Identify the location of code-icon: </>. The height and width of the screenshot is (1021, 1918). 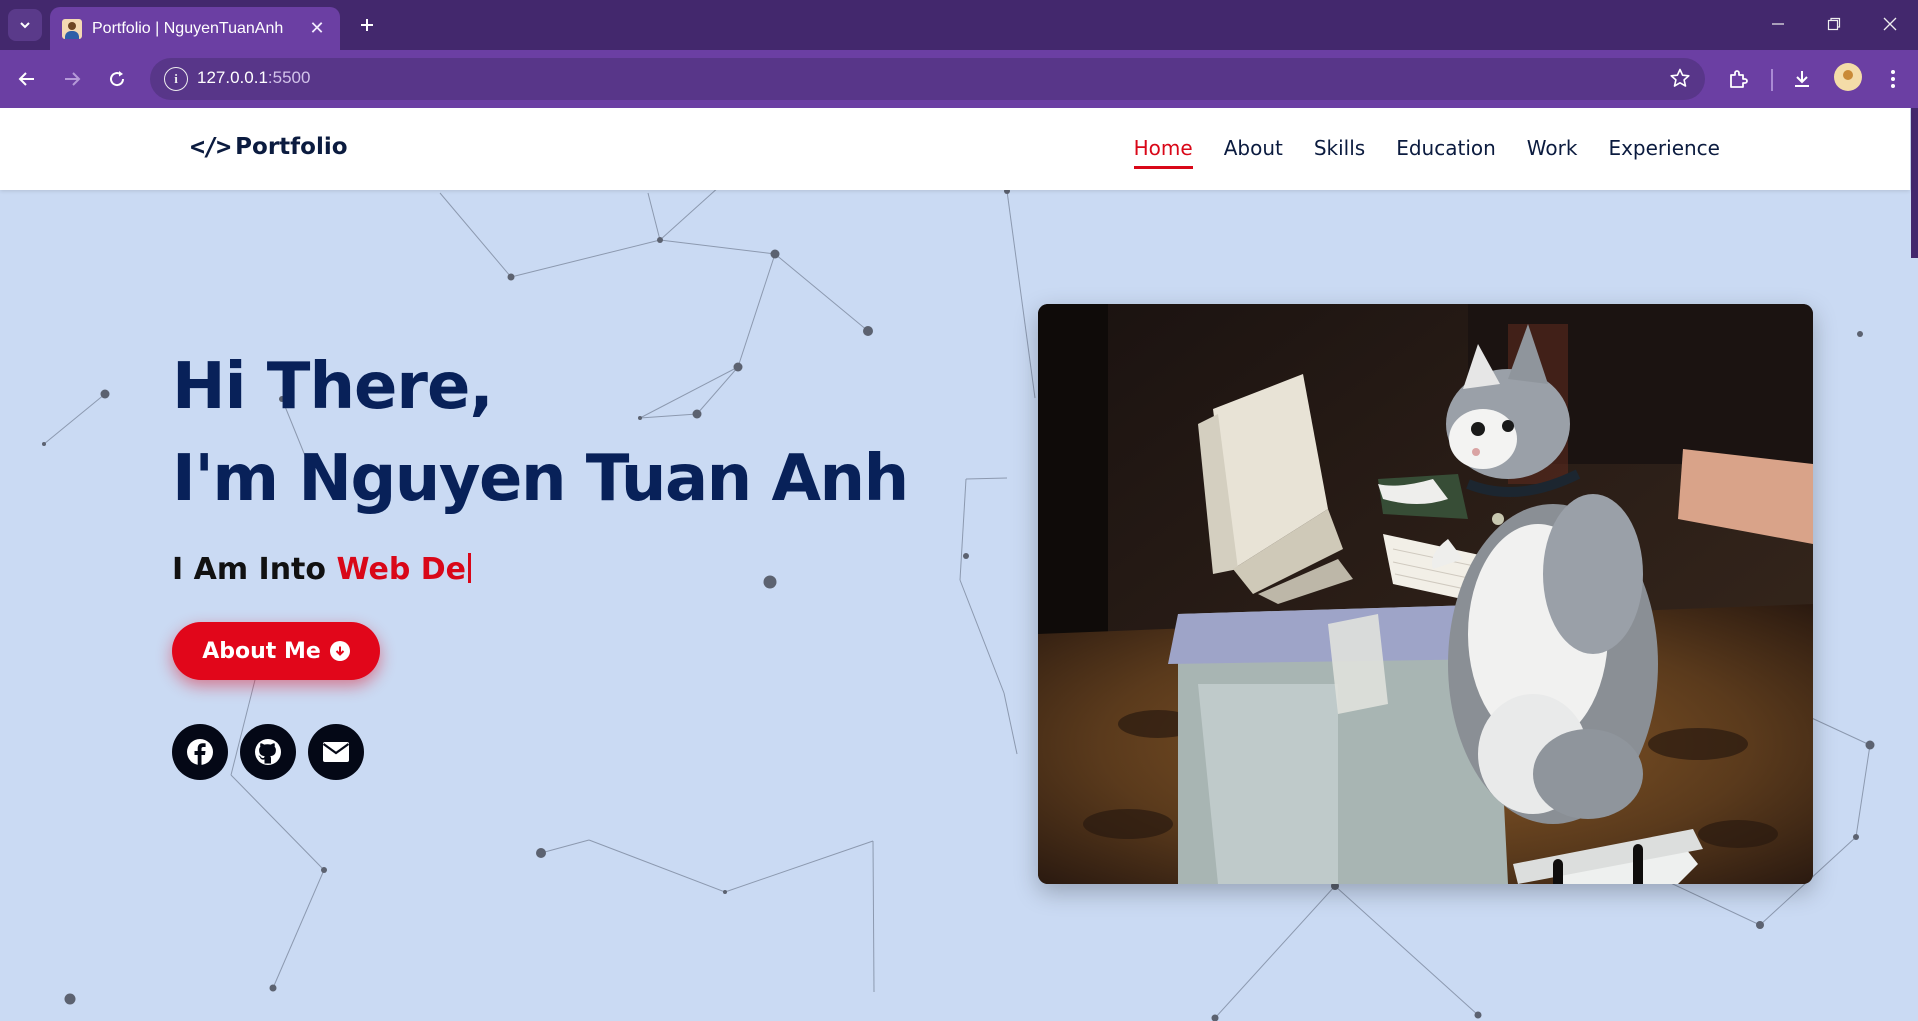
(210, 146).